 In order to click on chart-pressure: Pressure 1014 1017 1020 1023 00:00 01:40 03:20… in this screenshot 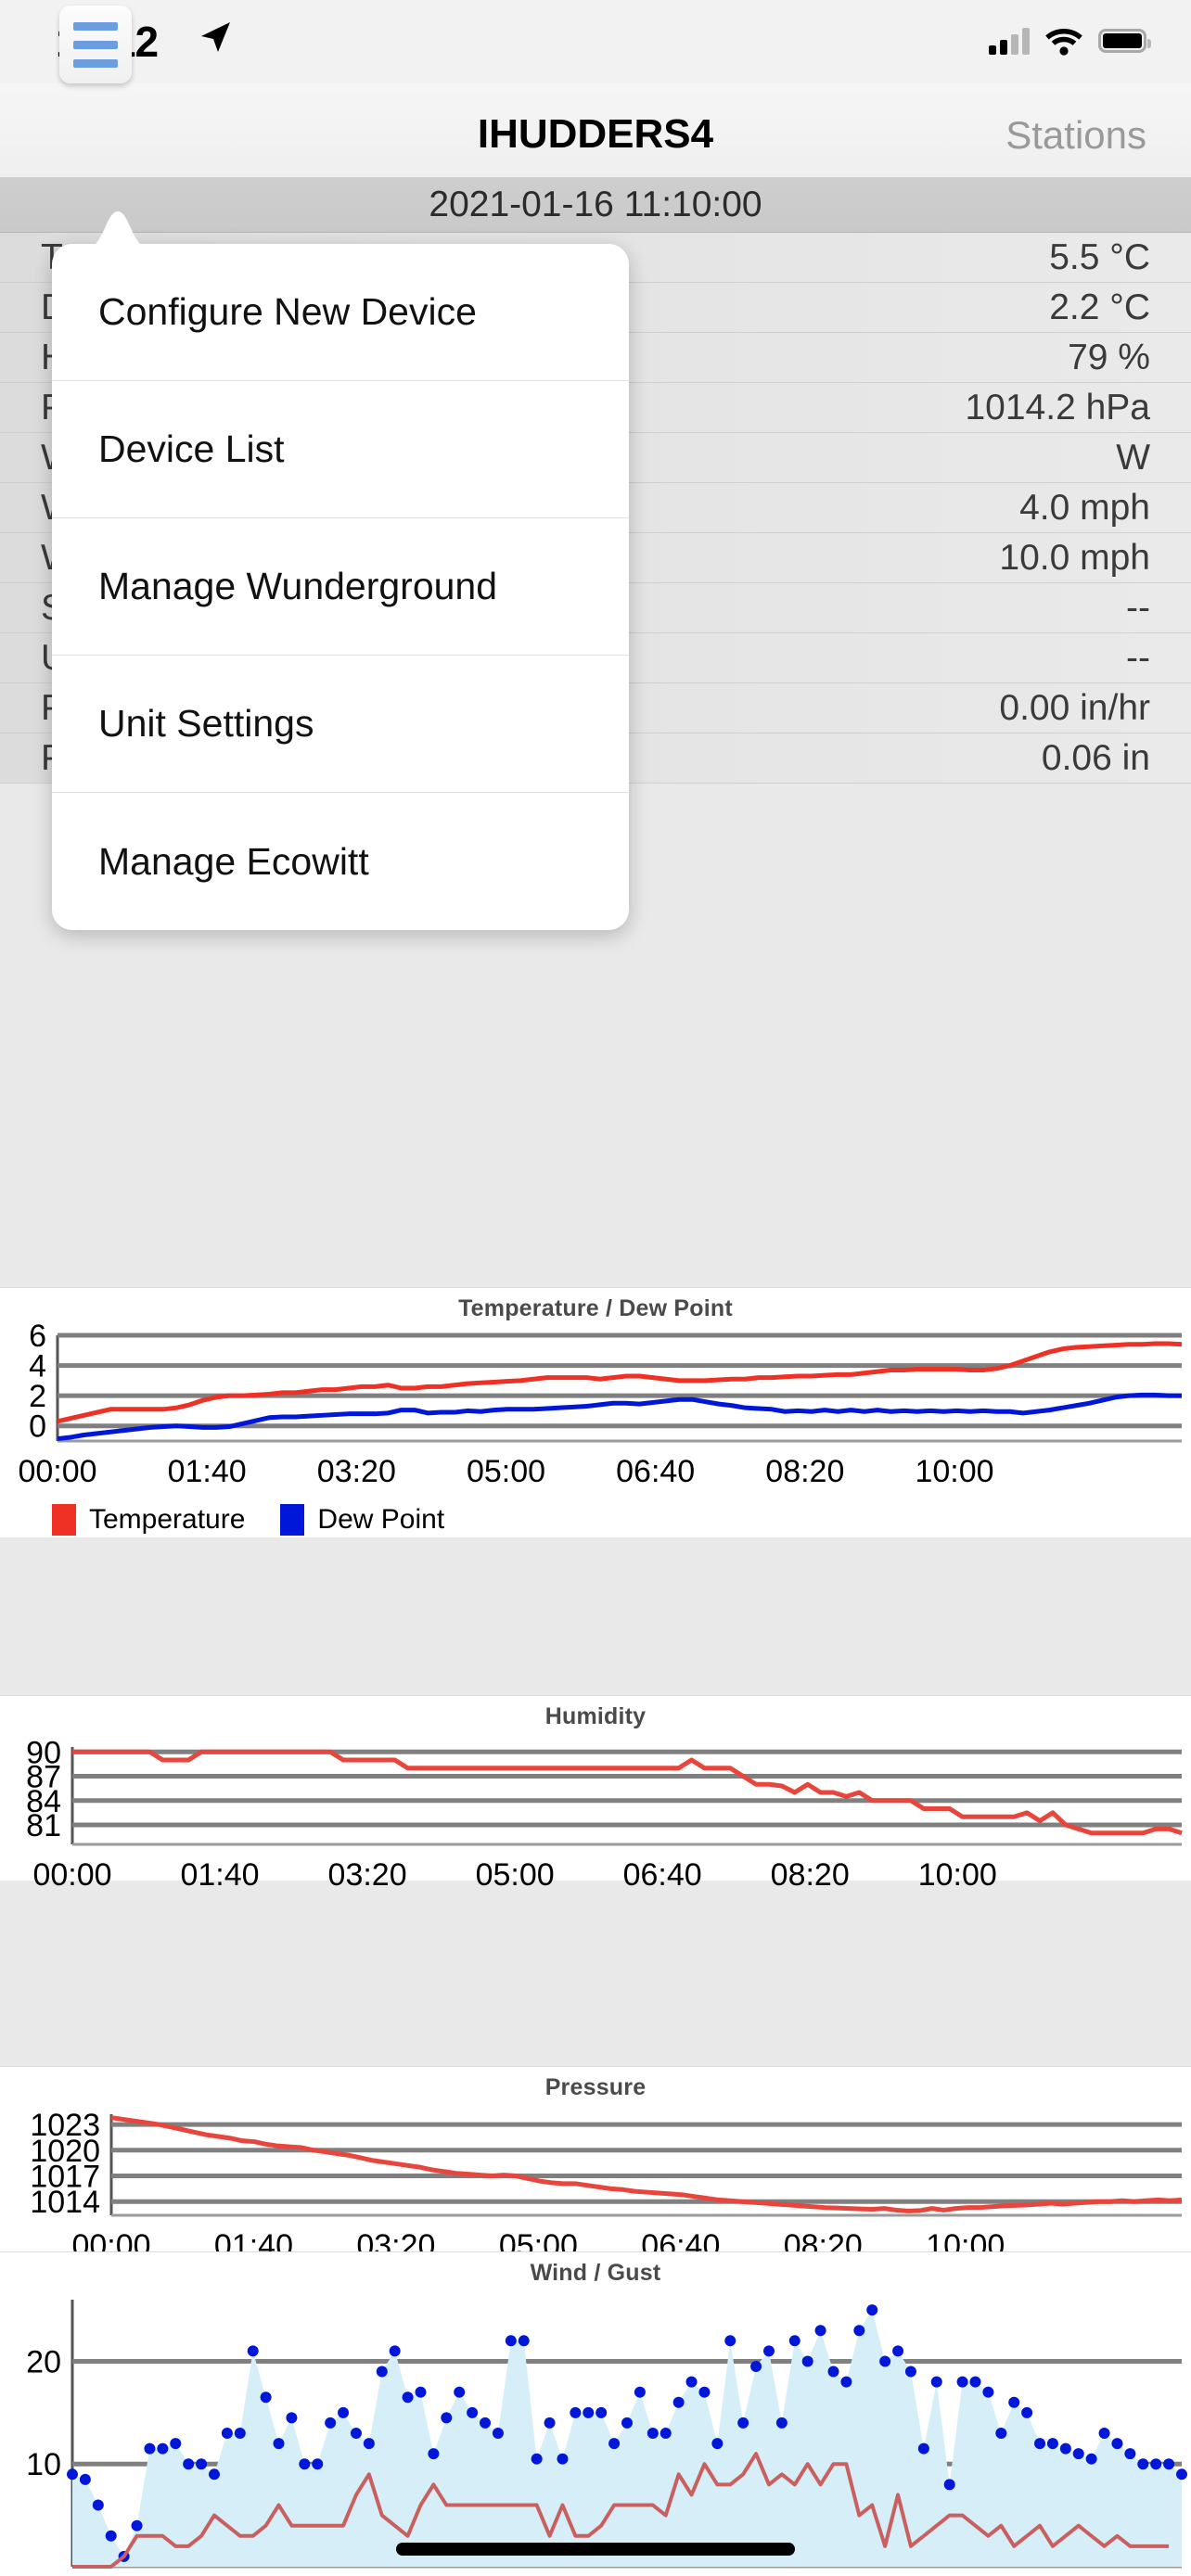, I will do `click(595, 2165)`.